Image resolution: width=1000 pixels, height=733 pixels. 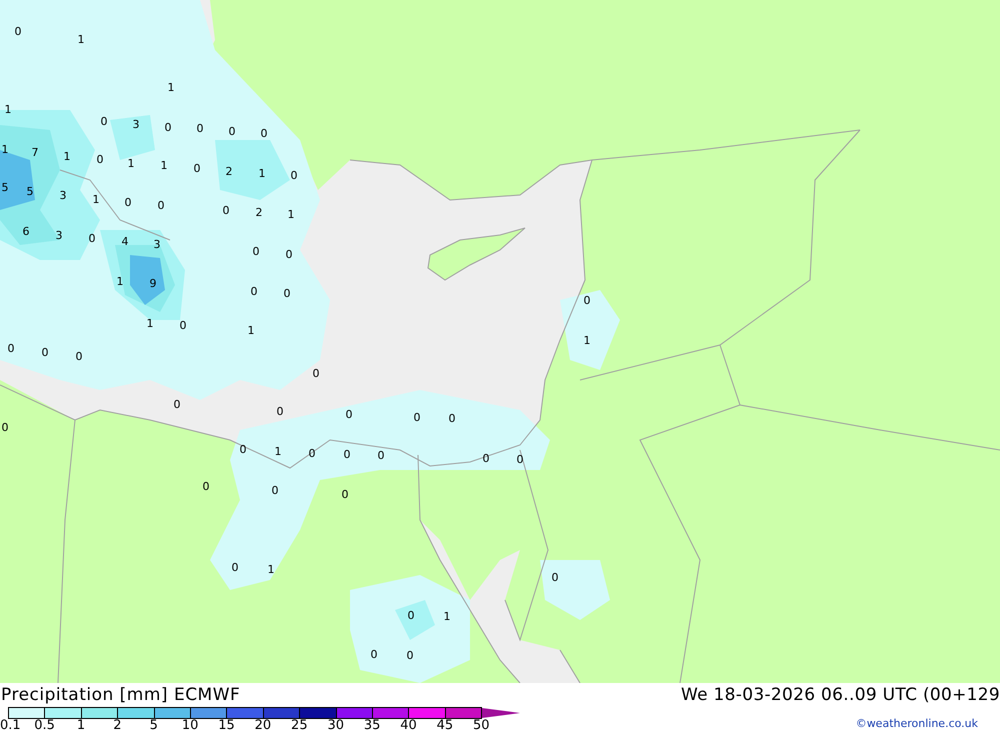 What do you see at coordinates (120, 695) in the screenshot?
I see `chart-title: Precipitation [mm] ECMWF` at bounding box center [120, 695].